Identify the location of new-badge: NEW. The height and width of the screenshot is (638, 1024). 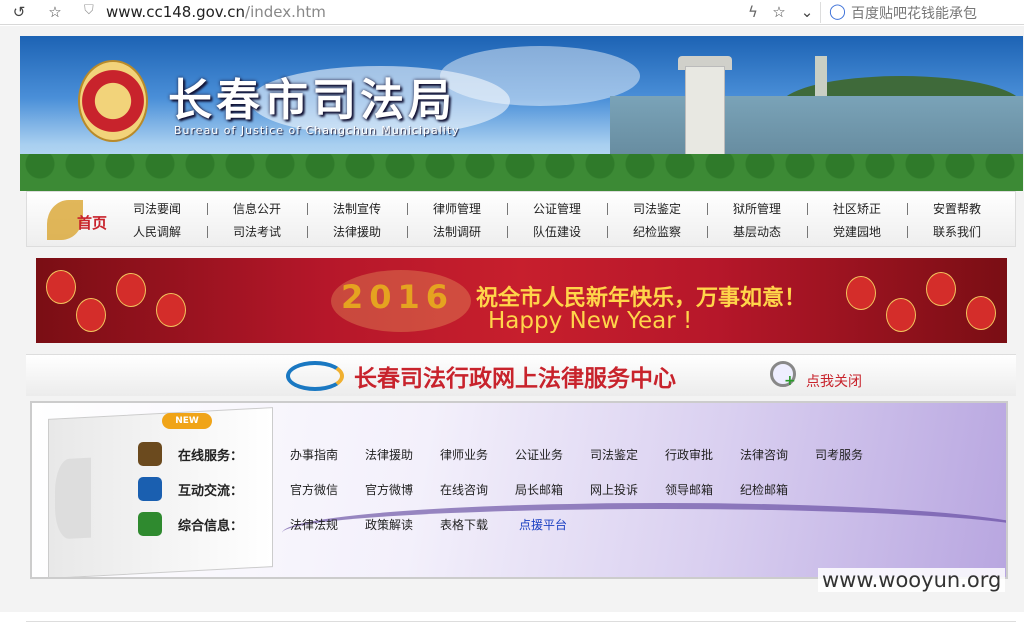
(187, 421).